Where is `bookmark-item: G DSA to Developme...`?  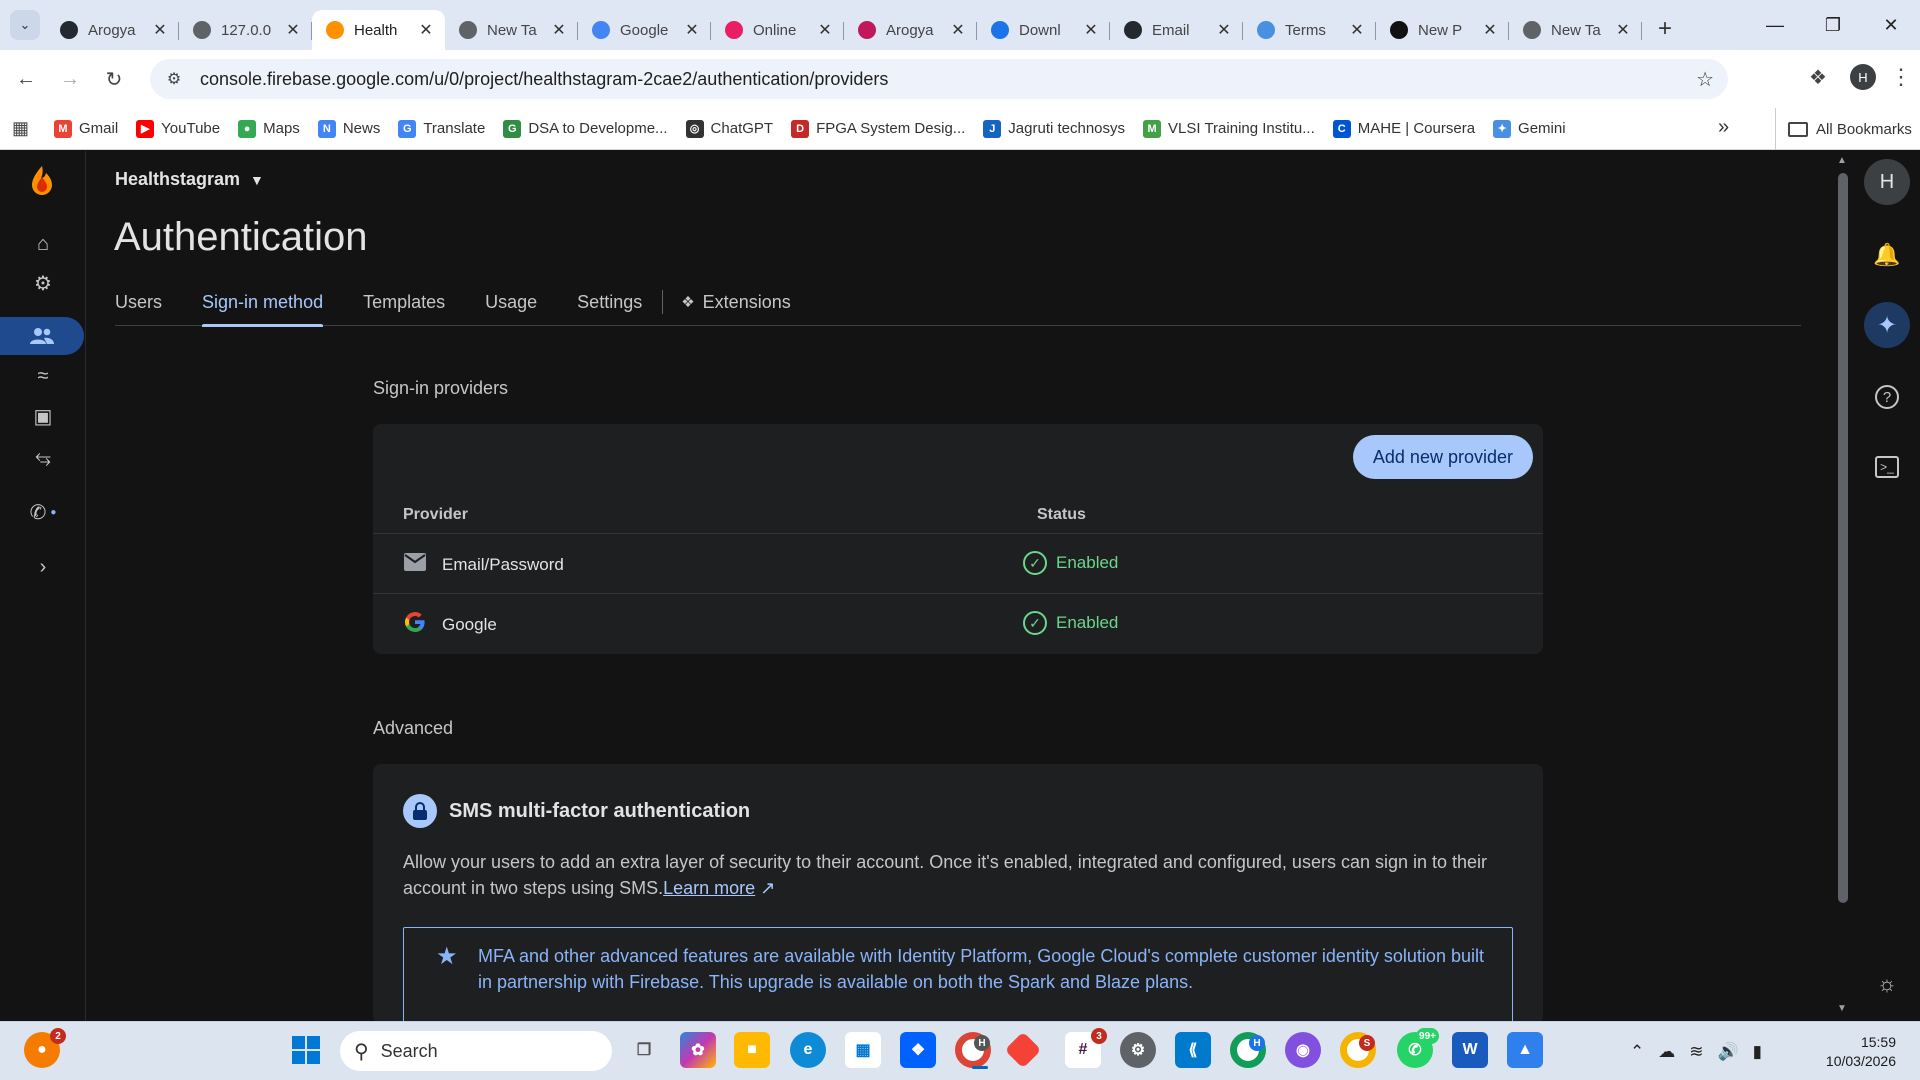
bookmark-item: G DSA to Developme... is located at coordinates (585, 128).